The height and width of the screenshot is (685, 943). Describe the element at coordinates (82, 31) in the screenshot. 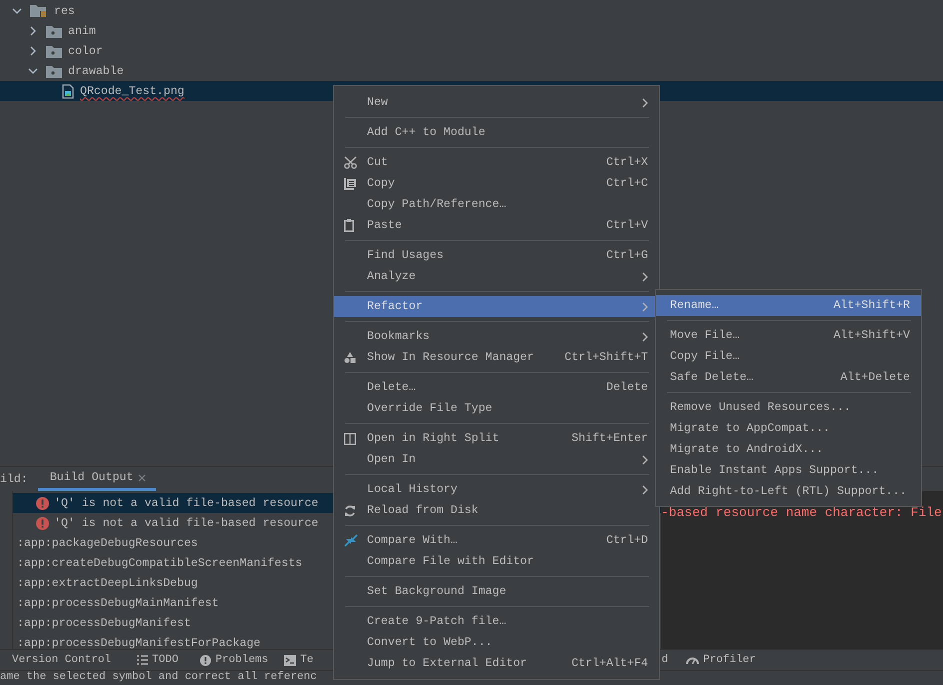

I see `tree-item-label: anim` at that location.